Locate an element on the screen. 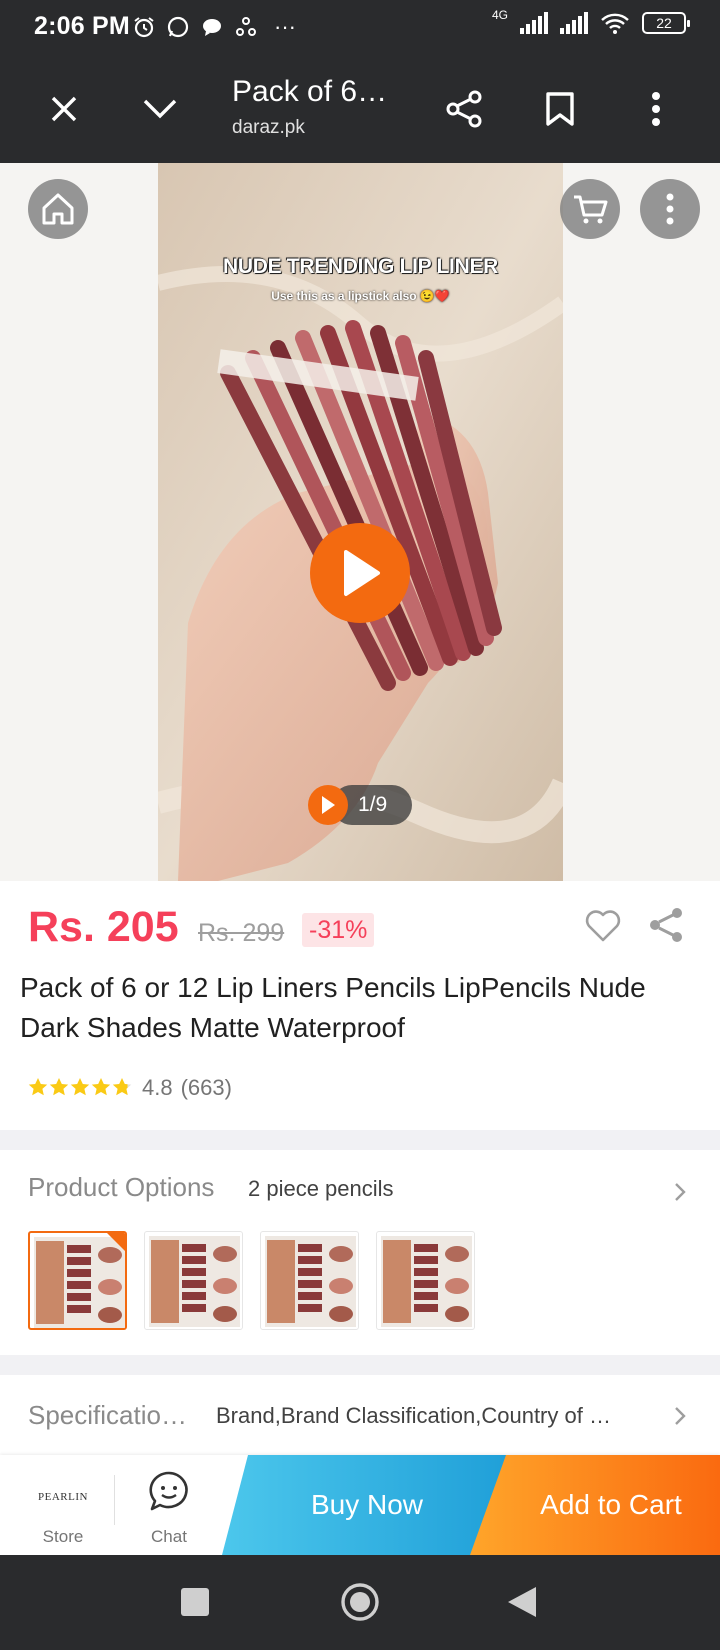 The image size is (720, 1650). rating-row: 4.8 (663) is located at coordinates (130, 1088).